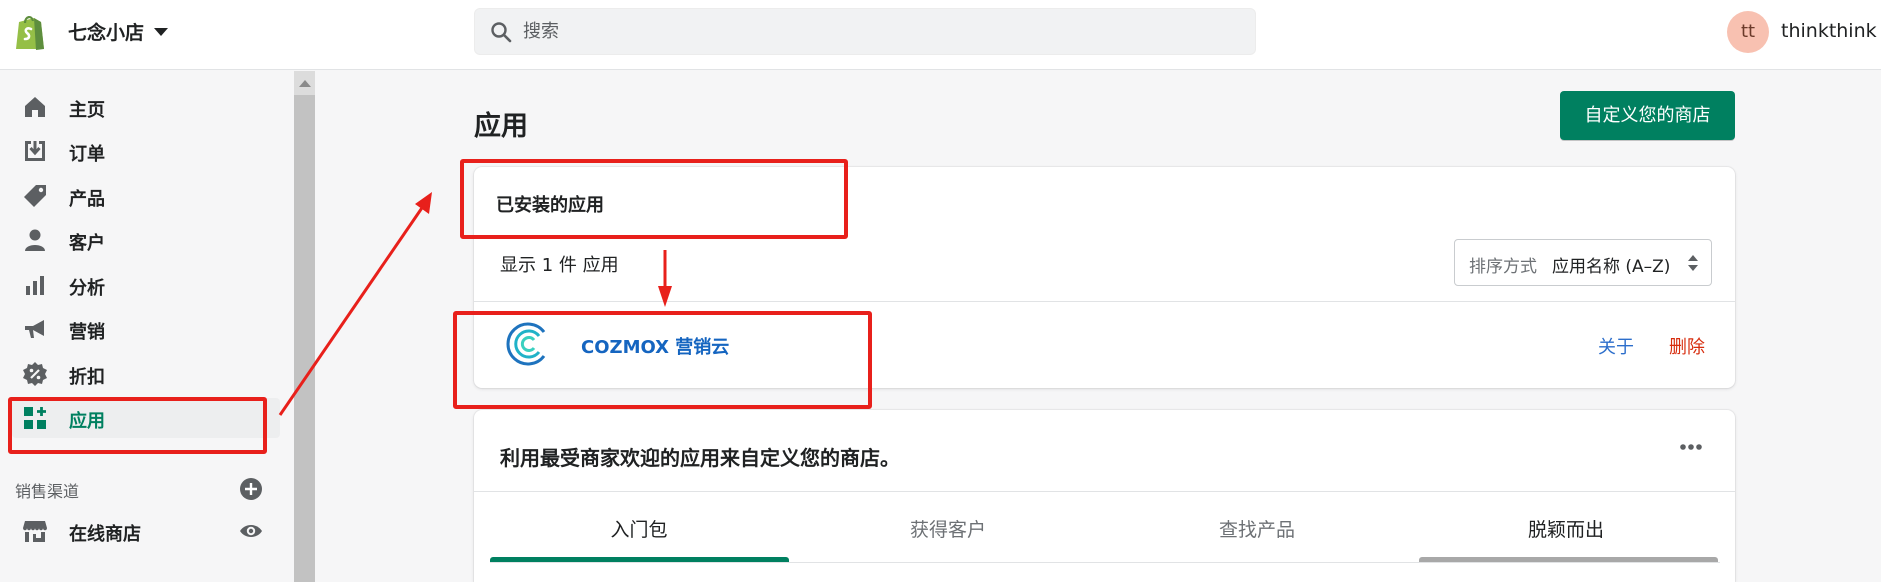 The width and height of the screenshot is (1881, 582). I want to click on sidebar-item-customers: 客户, so click(146, 240).